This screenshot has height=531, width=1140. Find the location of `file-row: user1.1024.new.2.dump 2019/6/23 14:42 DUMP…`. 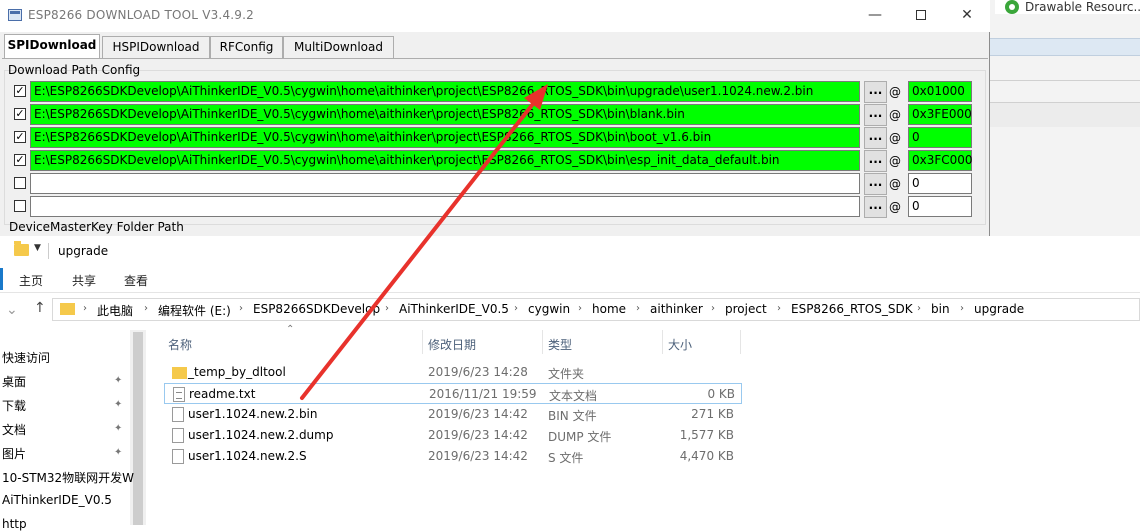

file-row: user1.1024.new.2.dump 2019/6/23 14:42 DUMP… is located at coordinates (453, 435).